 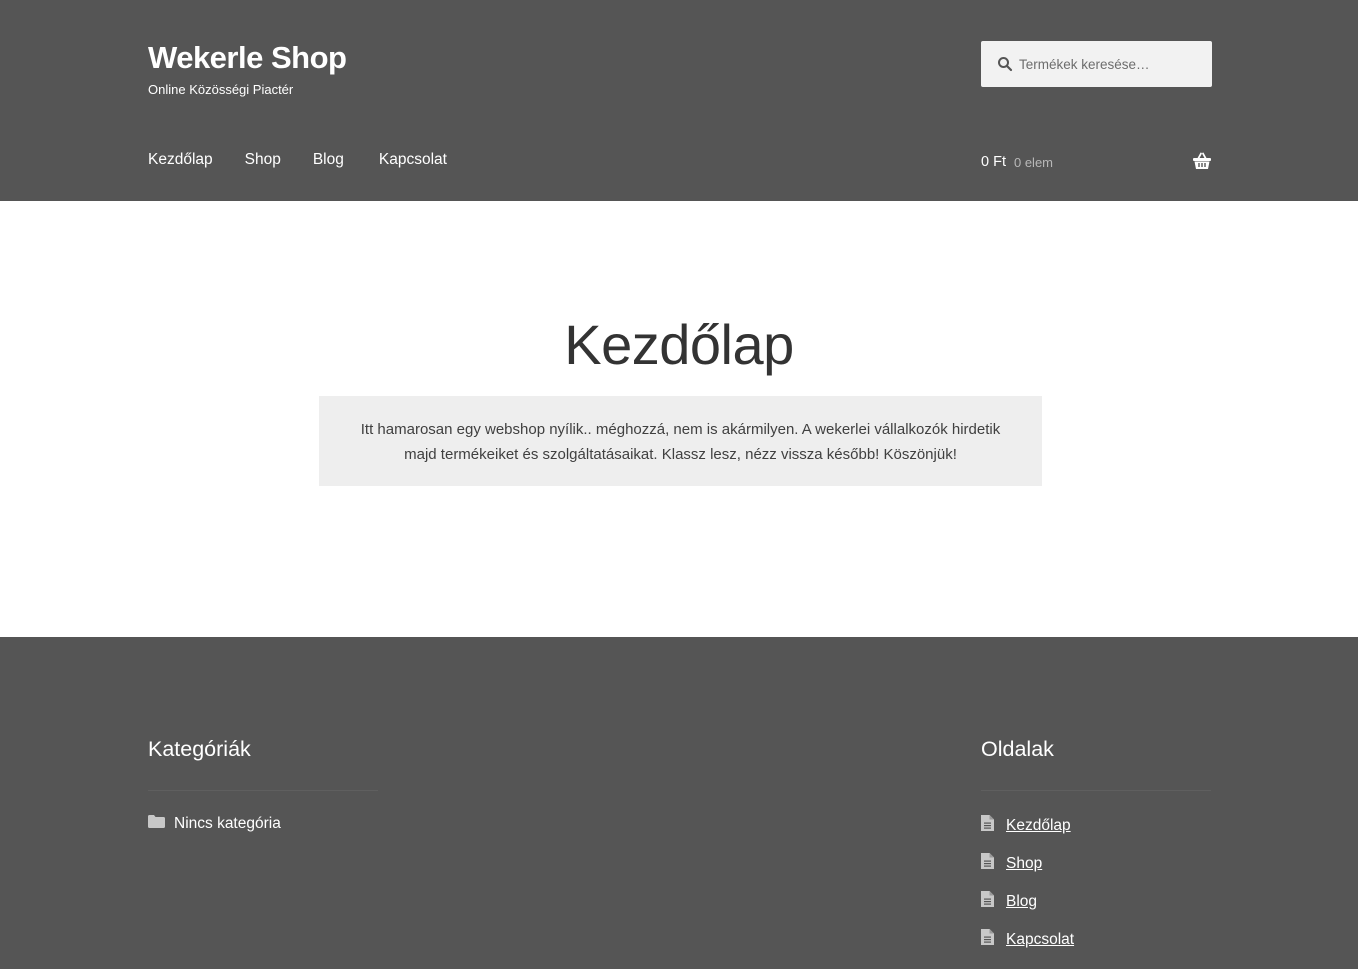 I want to click on nav-item-kezdolap: Kezdőlap, so click(x=180, y=160).